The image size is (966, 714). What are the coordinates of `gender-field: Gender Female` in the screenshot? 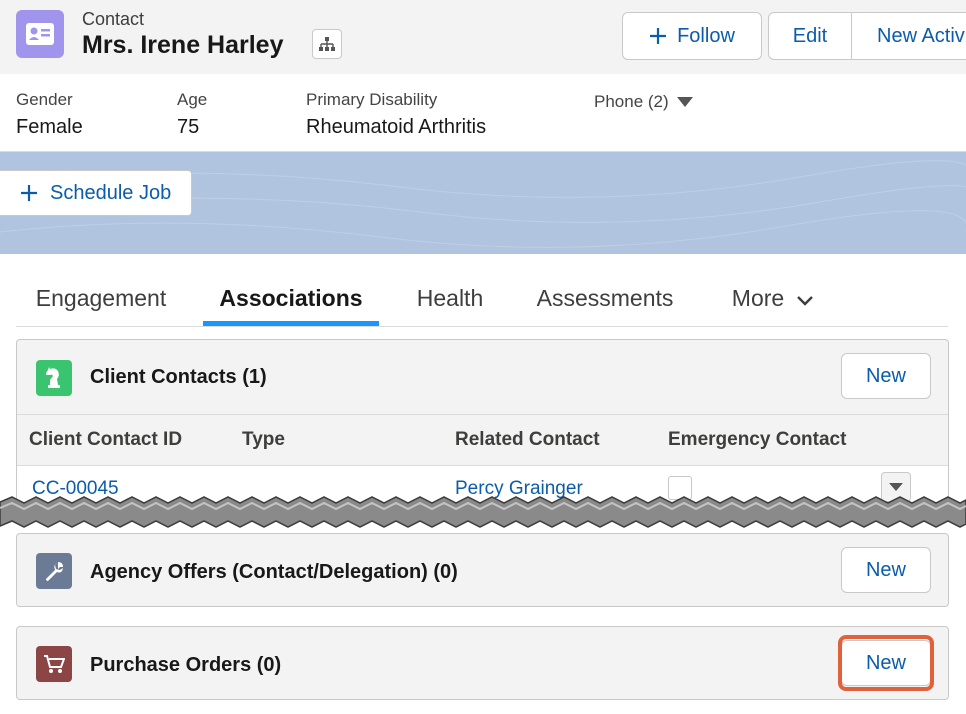 It's located at (49, 114).